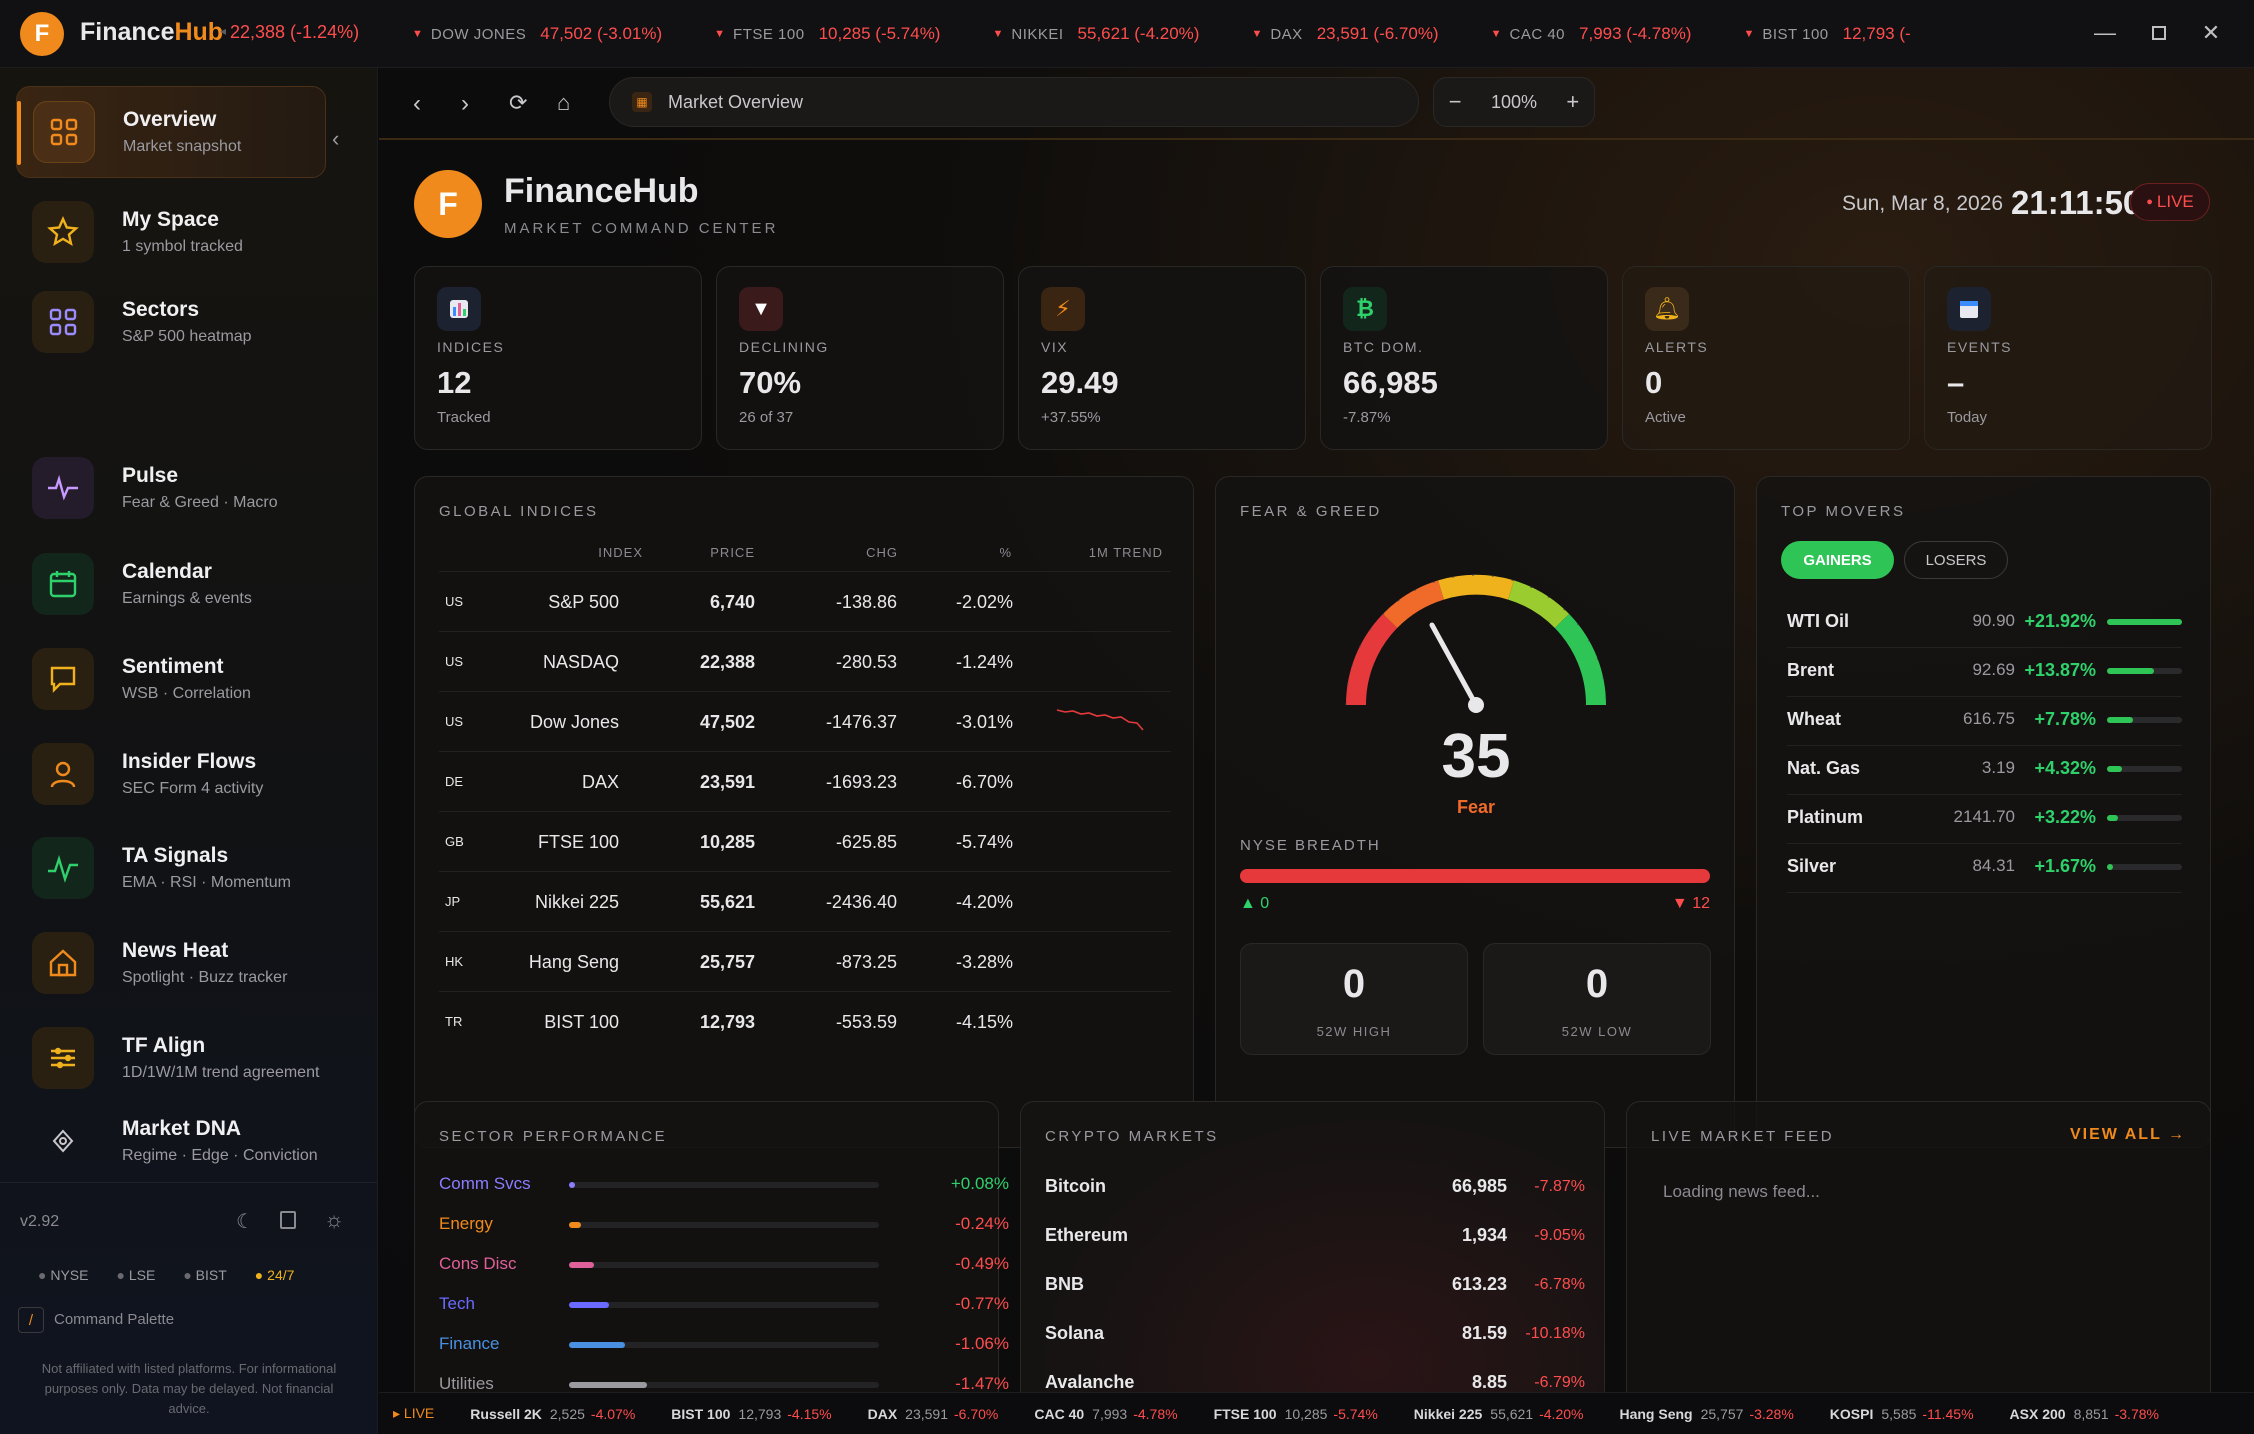  Describe the element at coordinates (984, 602) in the screenshot. I see `index-percent: -2.02%` at that location.